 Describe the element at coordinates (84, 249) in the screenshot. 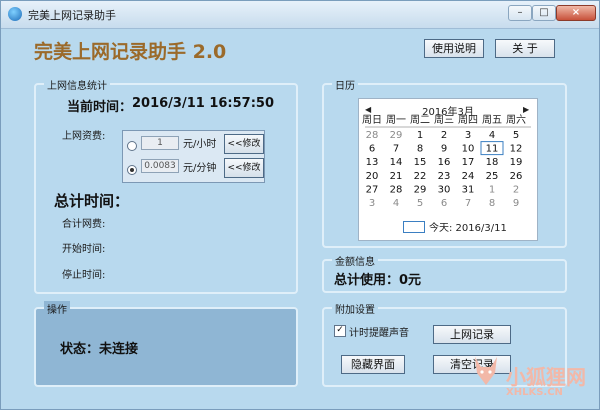

I see `start-time-label: 开始时间:` at that location.